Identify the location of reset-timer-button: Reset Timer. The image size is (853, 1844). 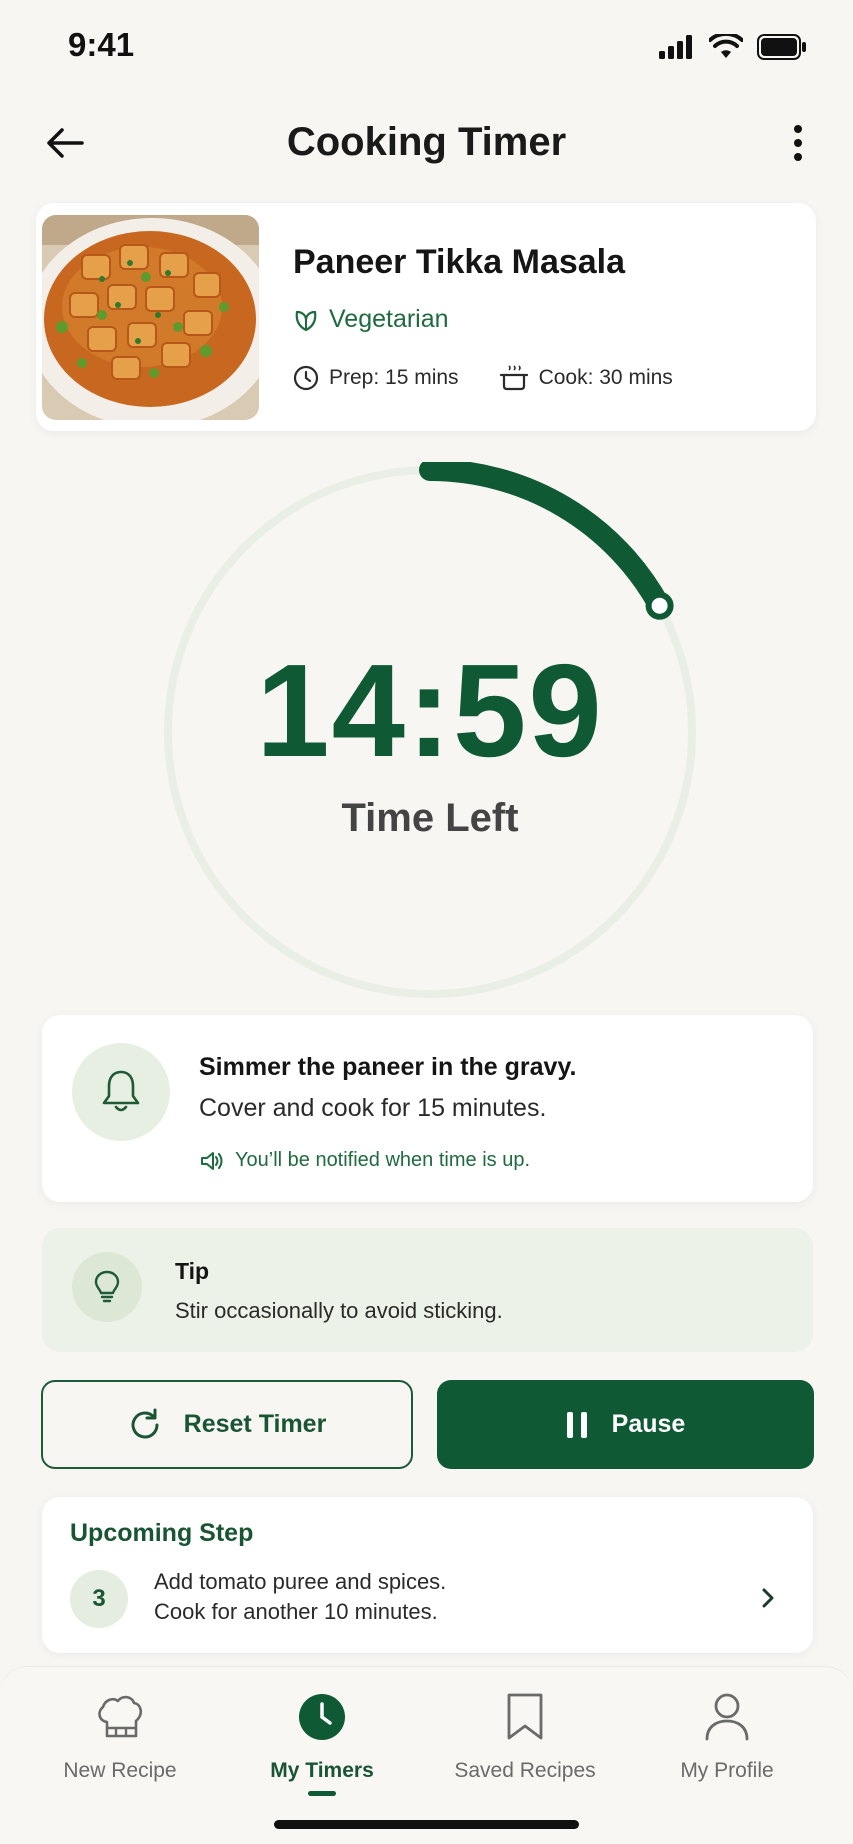
(227, 1424).